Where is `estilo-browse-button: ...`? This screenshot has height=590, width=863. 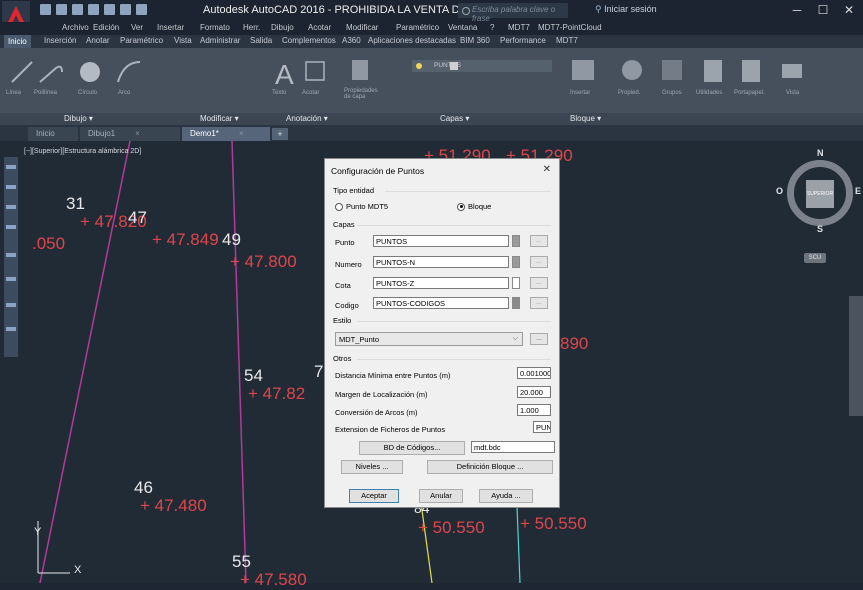
estilo-browse-button: ... is located at coordinates (539, 339).